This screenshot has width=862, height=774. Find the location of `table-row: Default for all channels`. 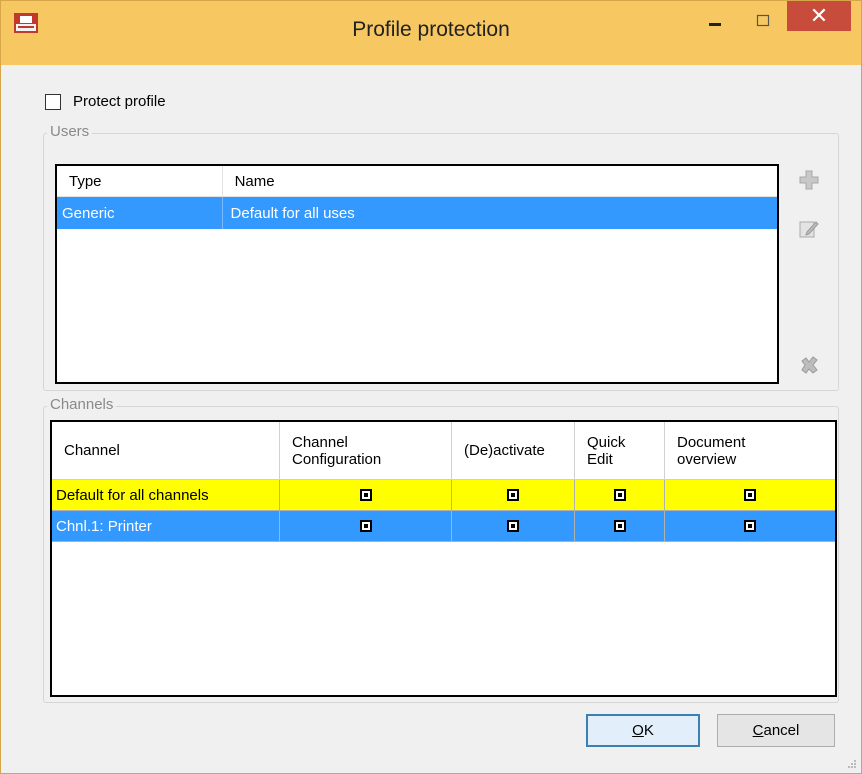

table-row: Default for all channels is located at coordinates (443, 495).